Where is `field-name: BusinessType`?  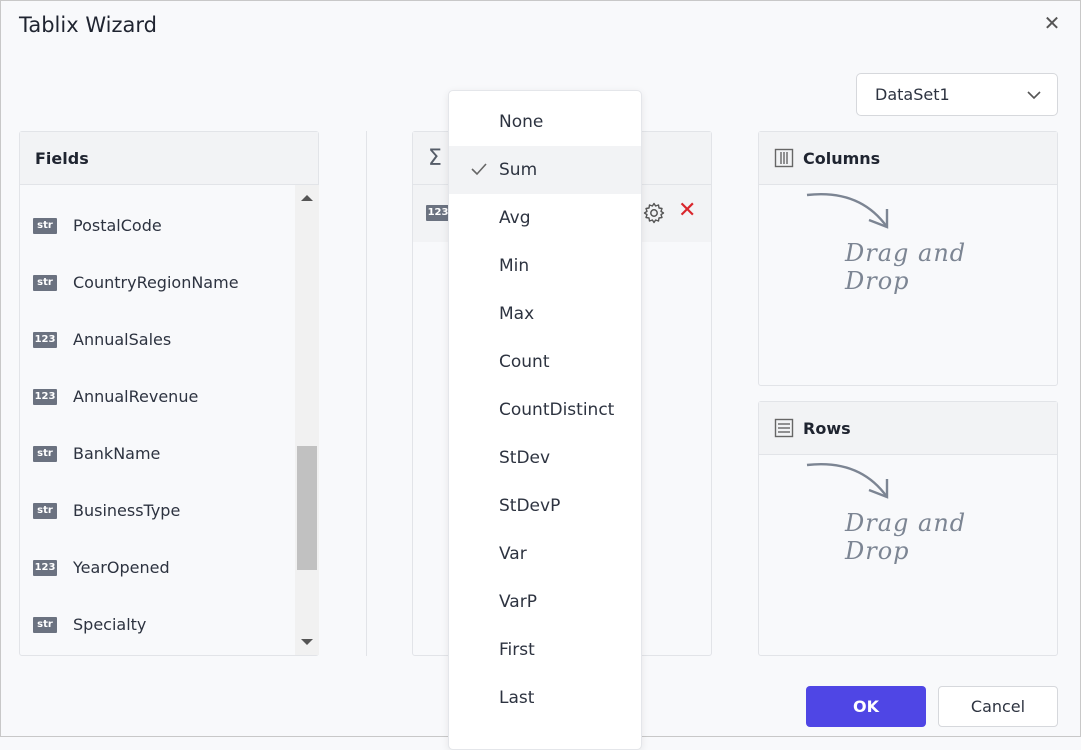
field-name: BusinessType is located at coordinates (127, 510).